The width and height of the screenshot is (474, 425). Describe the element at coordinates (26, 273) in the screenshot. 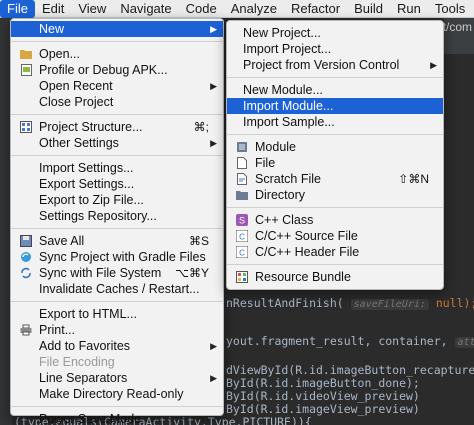

I see `sync-icon` at that location.